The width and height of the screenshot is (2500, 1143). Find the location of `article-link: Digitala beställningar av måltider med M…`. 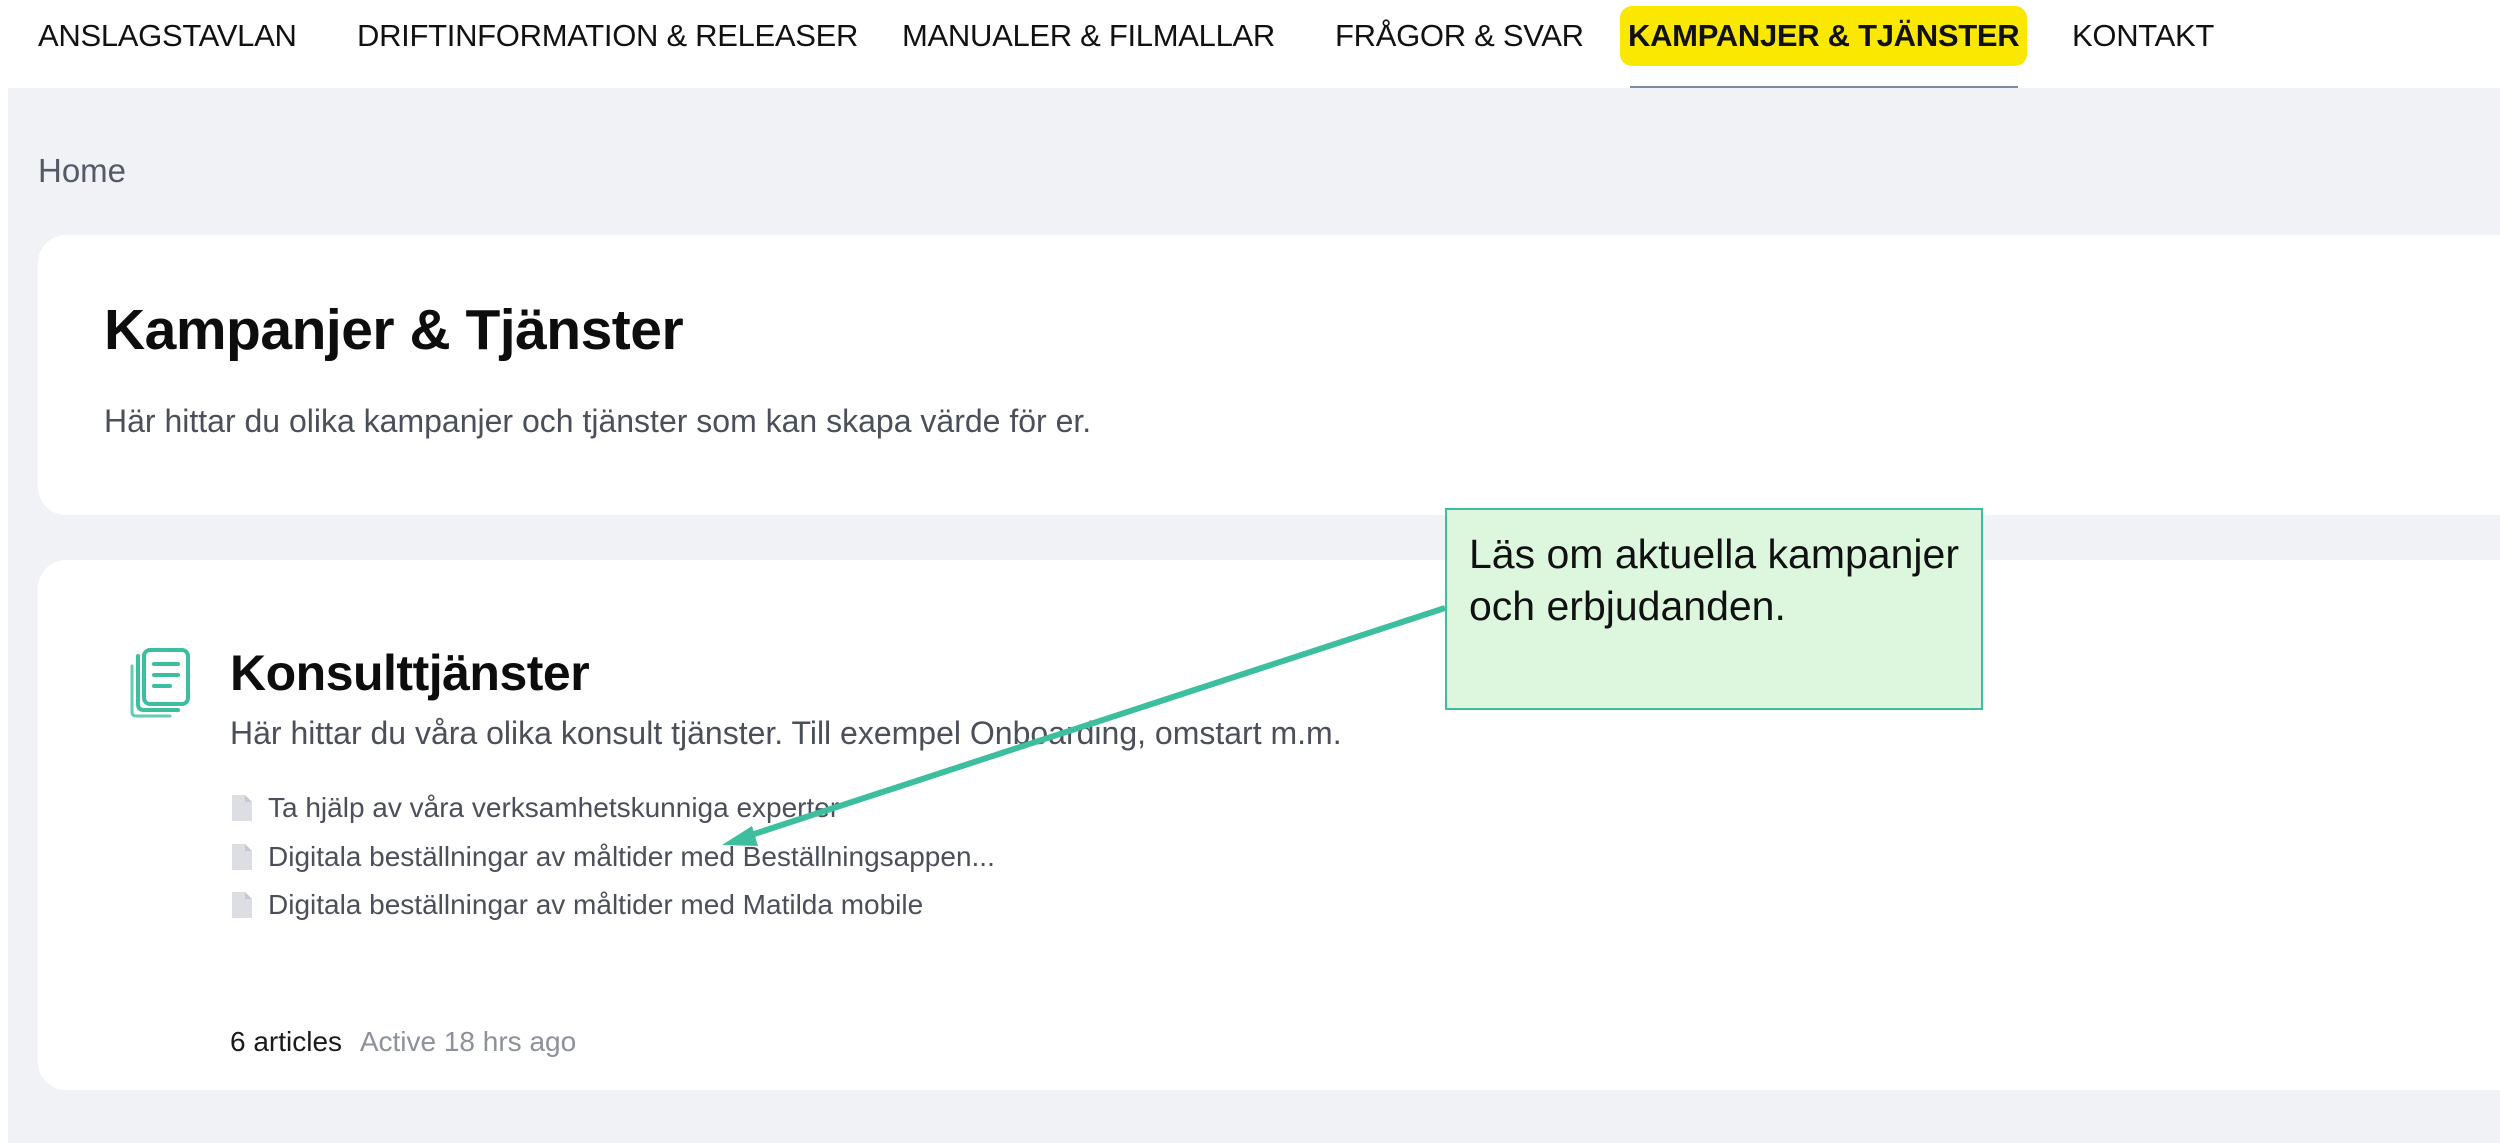

article-link: Digitala beställningar av måltider med M… is located at coordinates (576, 905).